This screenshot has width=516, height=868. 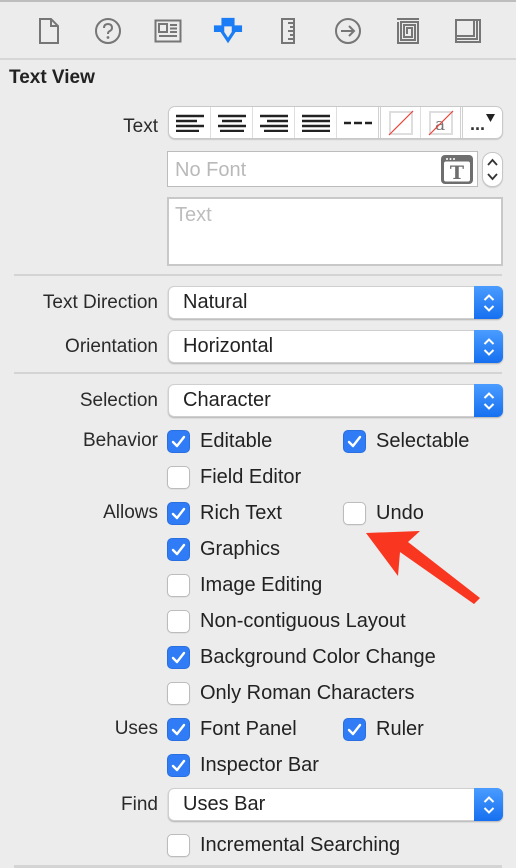 I want to click on align-right-icon, so click(x=273, y=123).